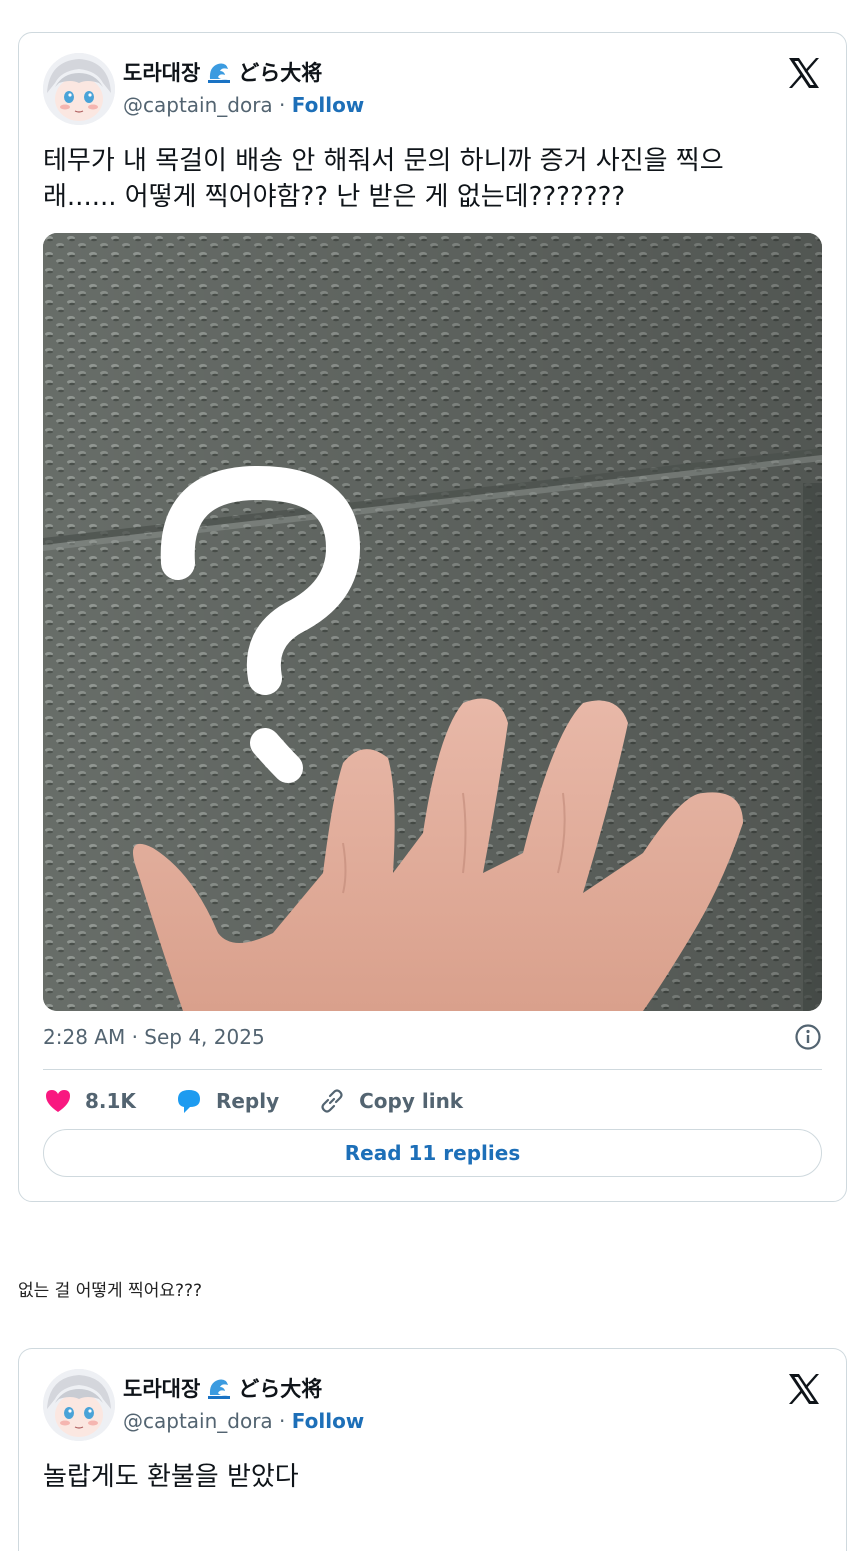 The image size is (855, 1551). What do you see at coordinates (58, 1101) in the screenshot?
I see `heart-icon` at bounding box center [58, 1101].